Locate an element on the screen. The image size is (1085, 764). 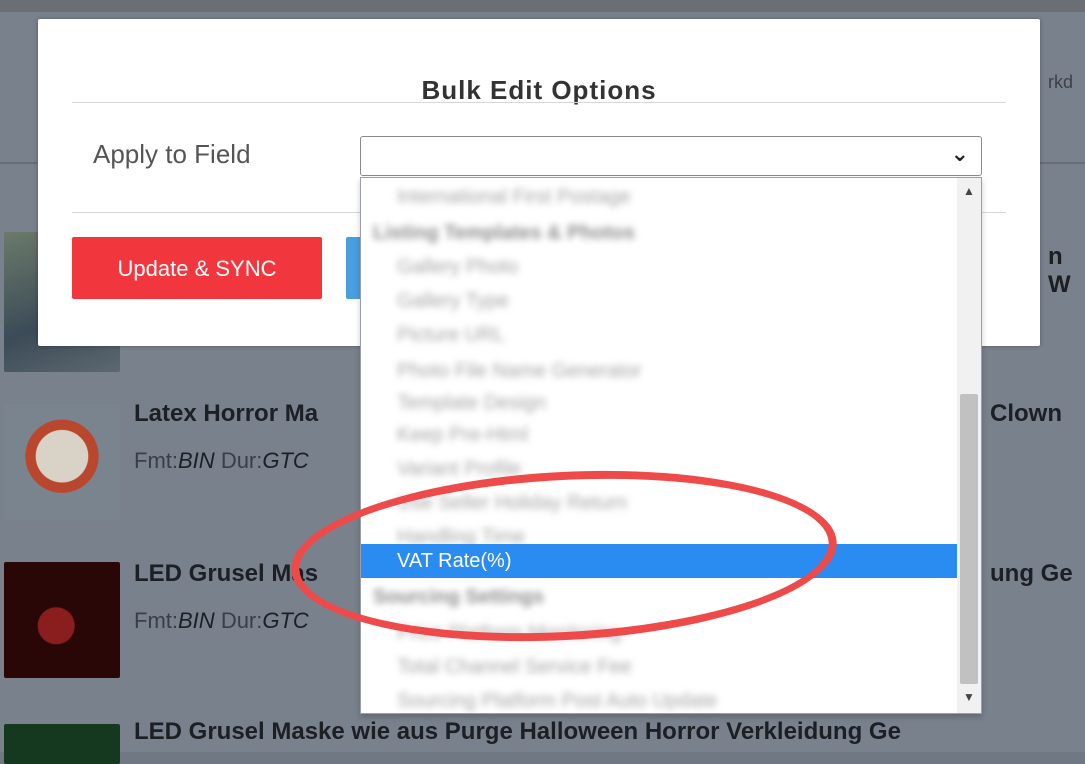
dropdown-option: Sourcing Platform Post Auto Update is located at coordinates (671, 698).